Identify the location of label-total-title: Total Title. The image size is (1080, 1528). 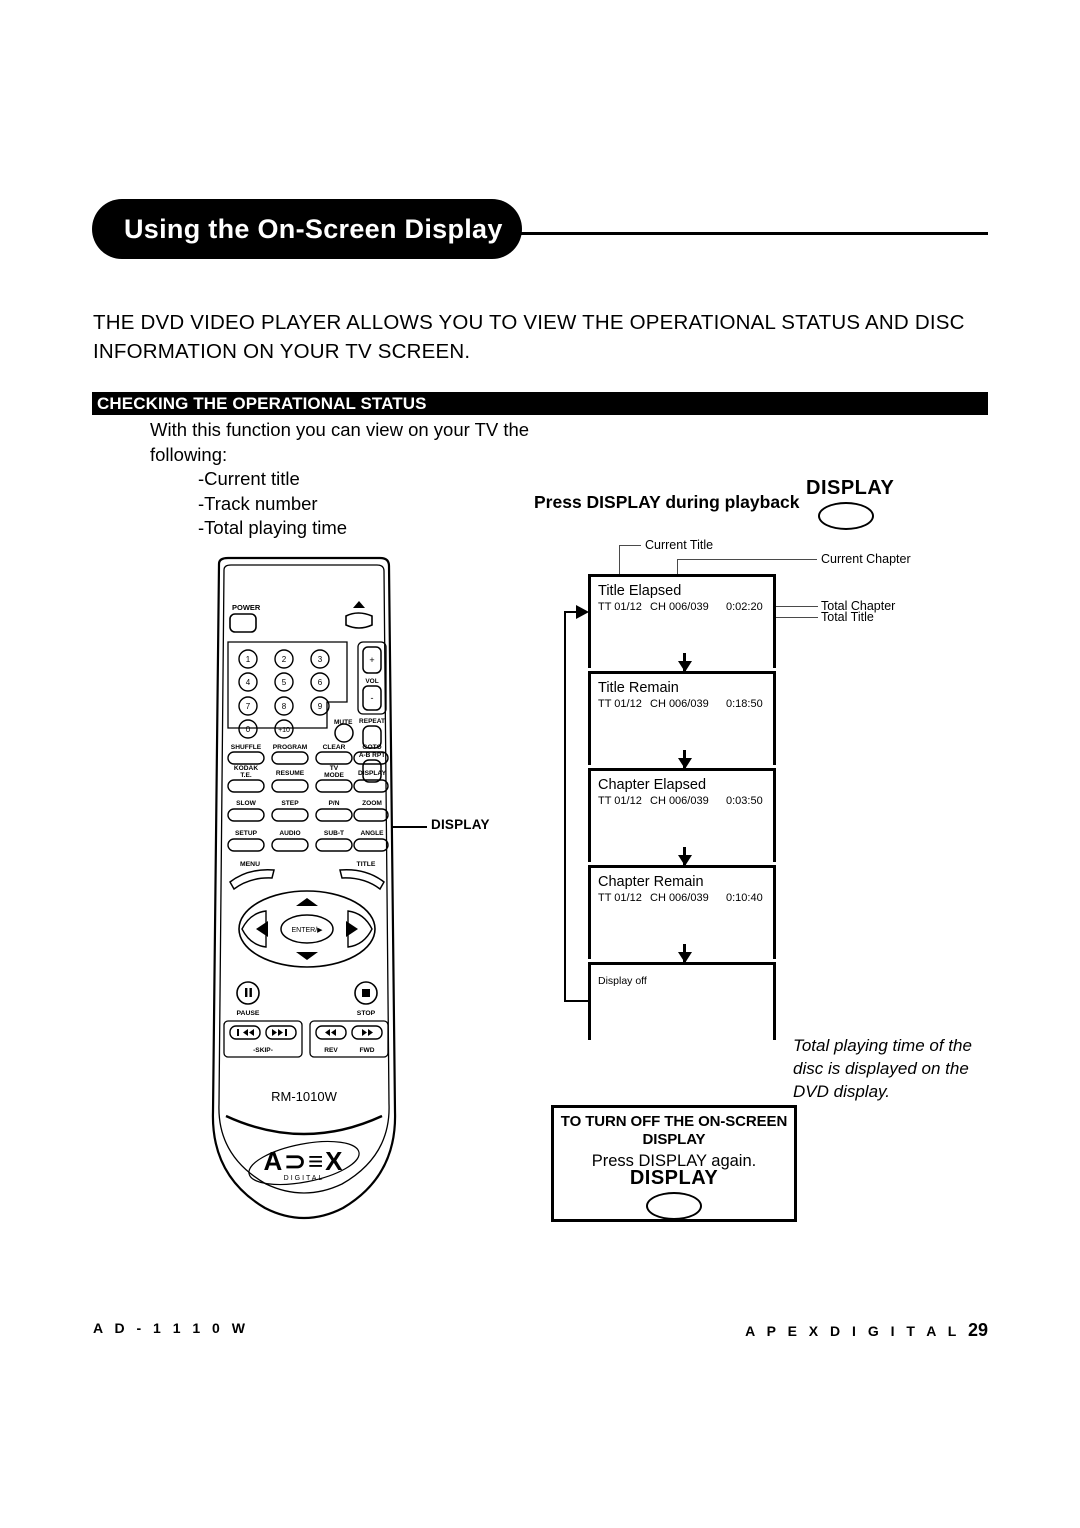
(847, 617).